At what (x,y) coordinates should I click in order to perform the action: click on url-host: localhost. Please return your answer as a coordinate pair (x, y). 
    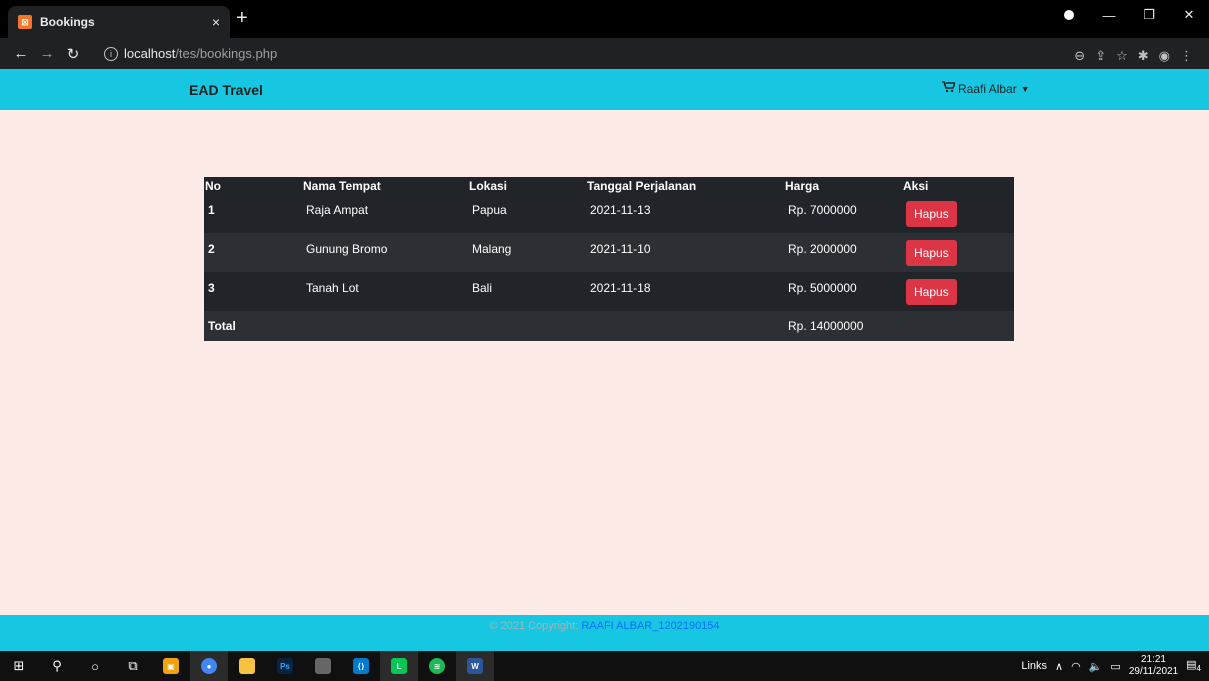
    Looking at the image, I should click on (150, 53).